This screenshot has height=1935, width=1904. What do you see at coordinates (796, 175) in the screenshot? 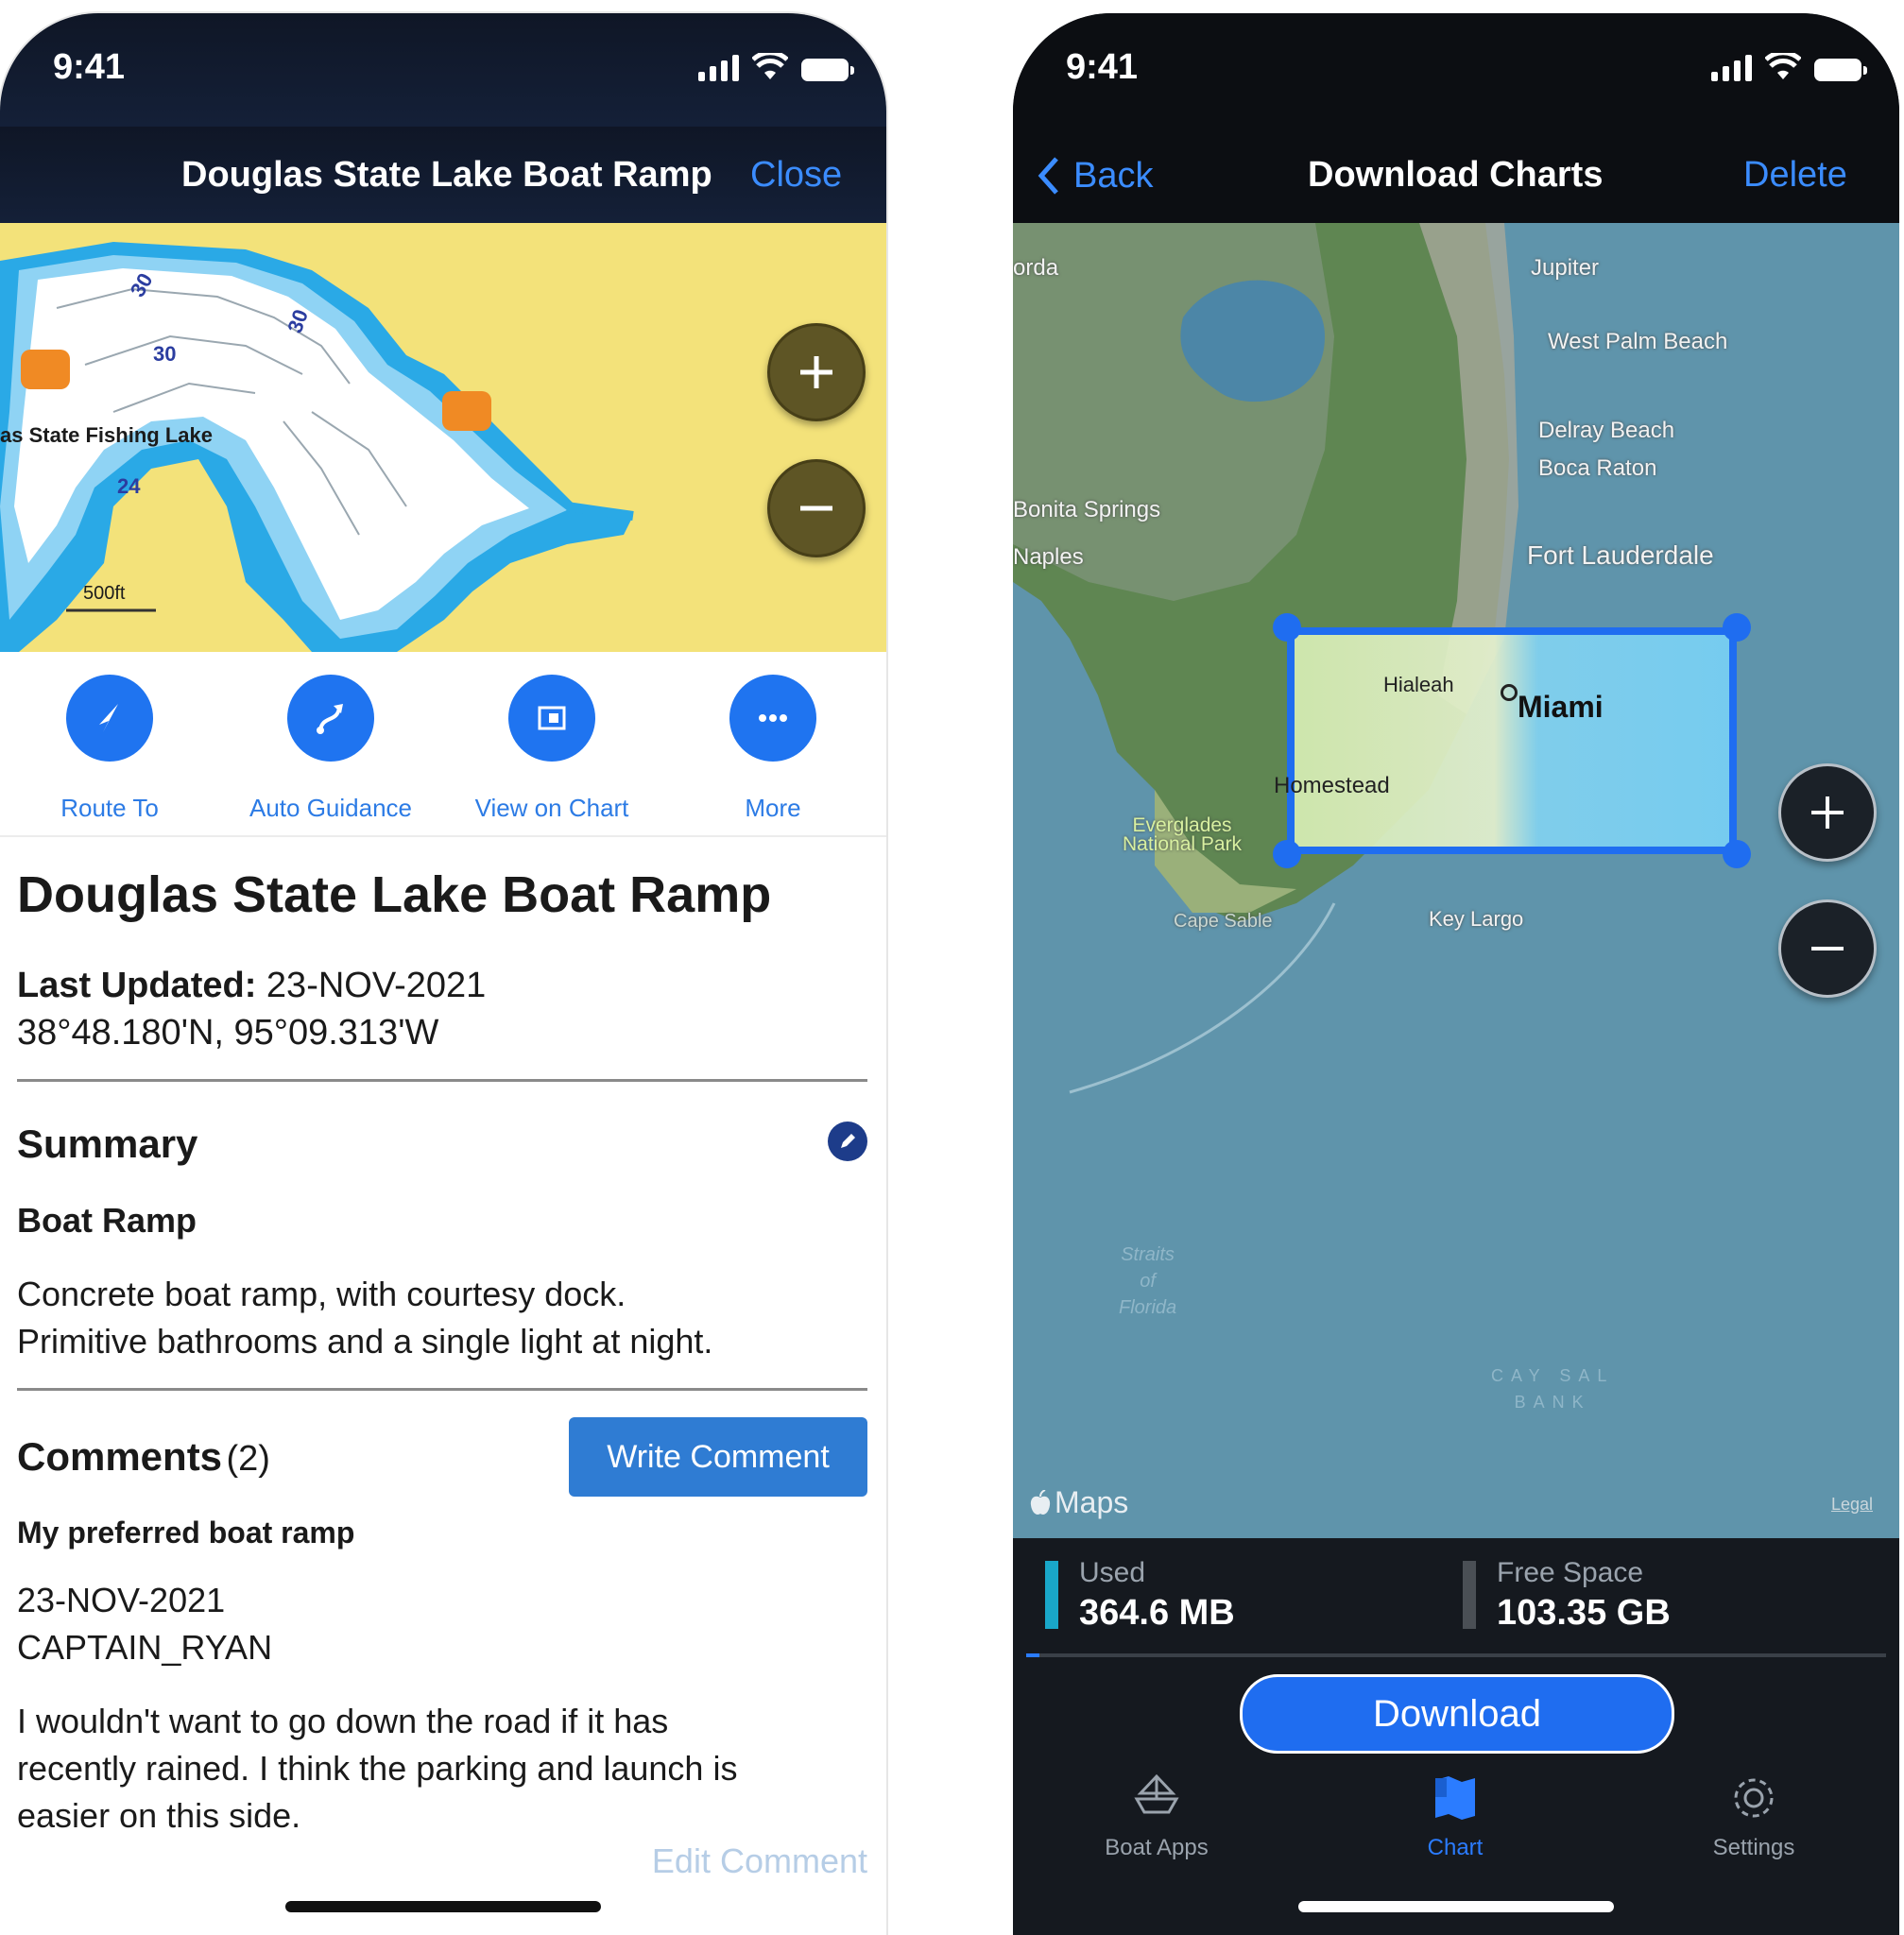
I see `close-button: Close` at bounding box center [796, 175].